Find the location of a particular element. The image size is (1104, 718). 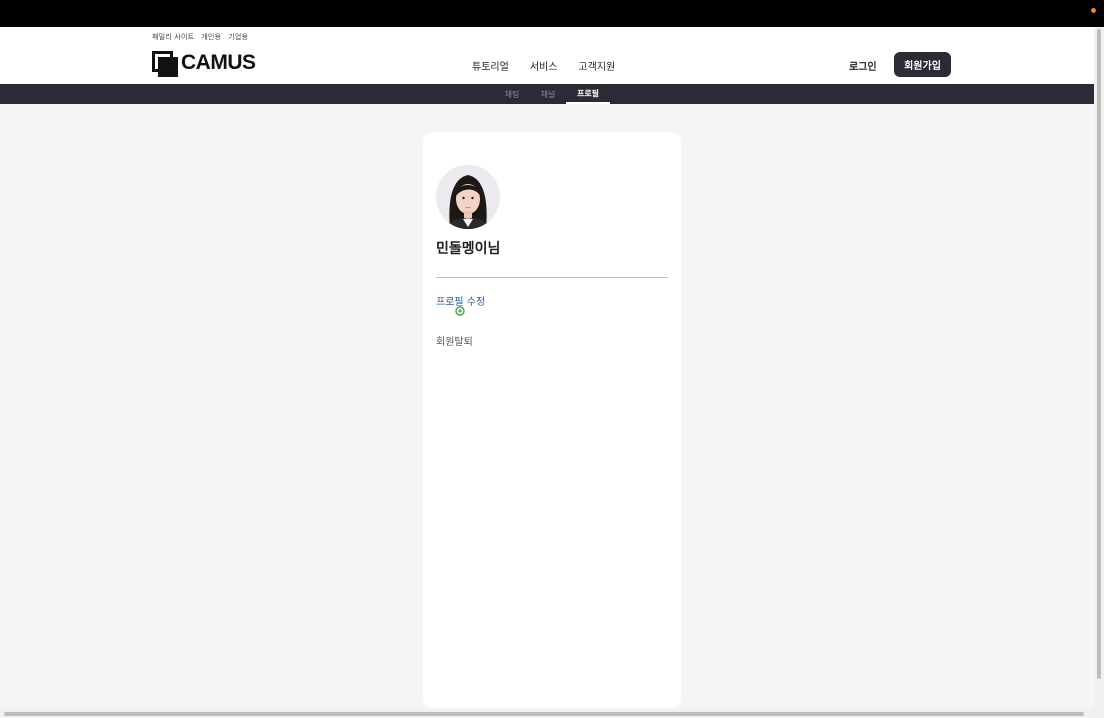

sub-nav: 채팅 채널 프로필 is located at coordinates (547, 94).